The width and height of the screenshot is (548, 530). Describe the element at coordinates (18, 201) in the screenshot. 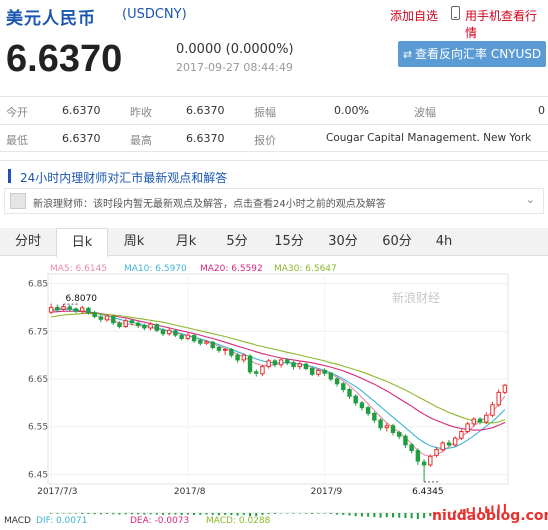

I see `advisor-avatar` at that location.